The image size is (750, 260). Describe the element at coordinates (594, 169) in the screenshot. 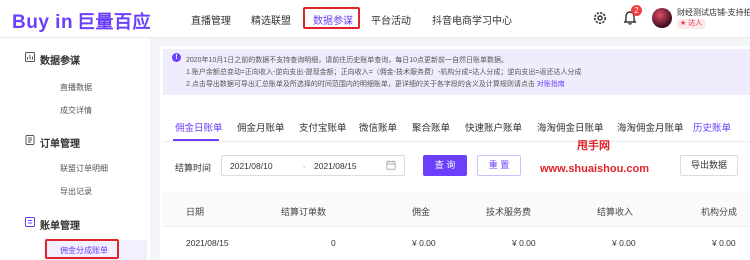

I see `watermark-url: www.shuaishou.com` at that location.